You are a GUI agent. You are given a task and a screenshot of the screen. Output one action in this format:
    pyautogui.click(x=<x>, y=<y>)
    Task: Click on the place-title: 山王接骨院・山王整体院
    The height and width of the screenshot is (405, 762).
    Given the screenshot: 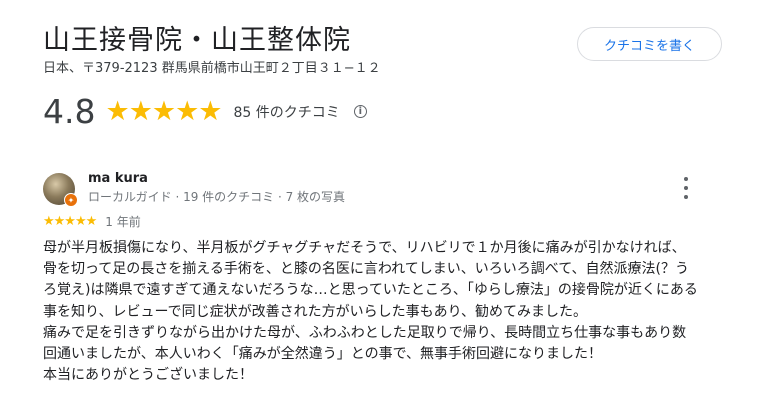 What is the action you would take?
    pyautogui.click(x=197, y=40)
    